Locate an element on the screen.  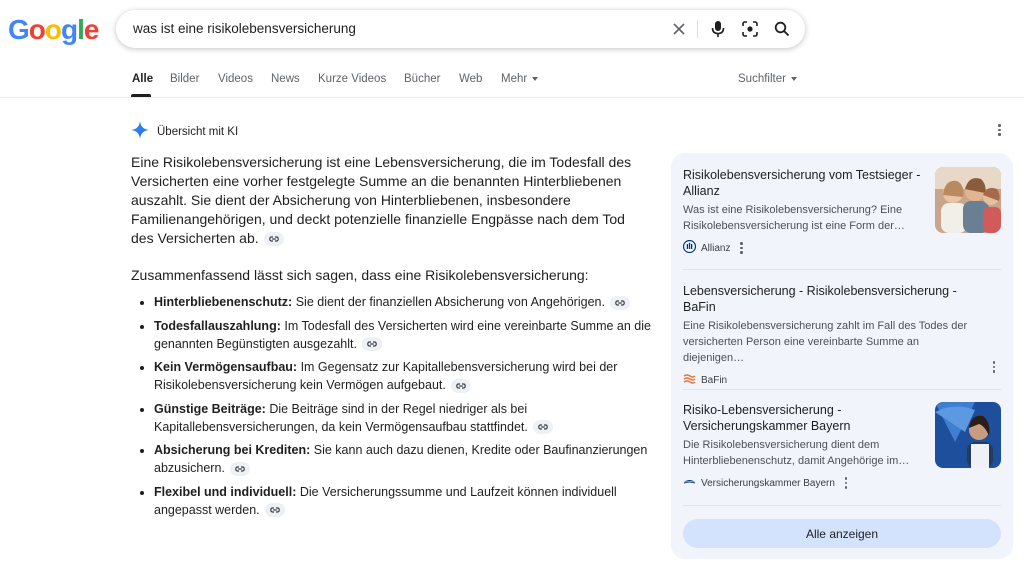
show-all-button: Alle anzeigen is located at coordinates (842, 533).